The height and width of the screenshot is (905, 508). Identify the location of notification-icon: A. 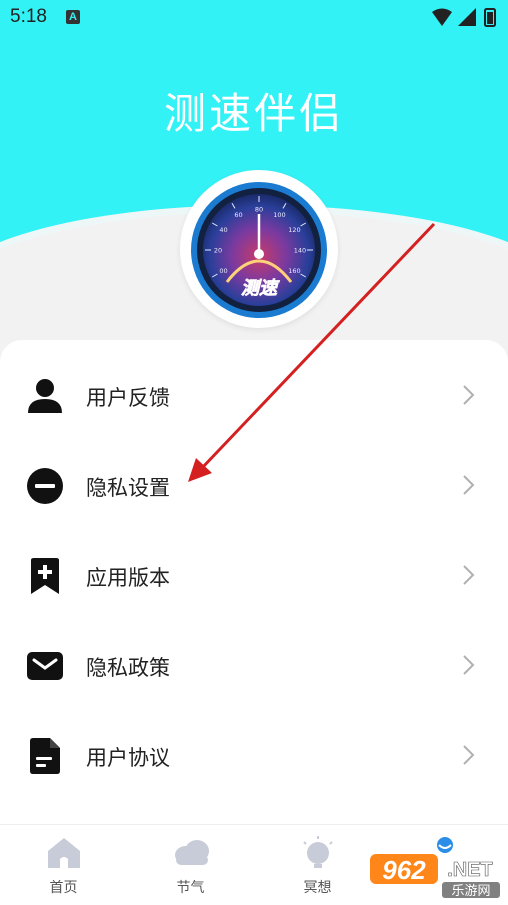
(73, 17).